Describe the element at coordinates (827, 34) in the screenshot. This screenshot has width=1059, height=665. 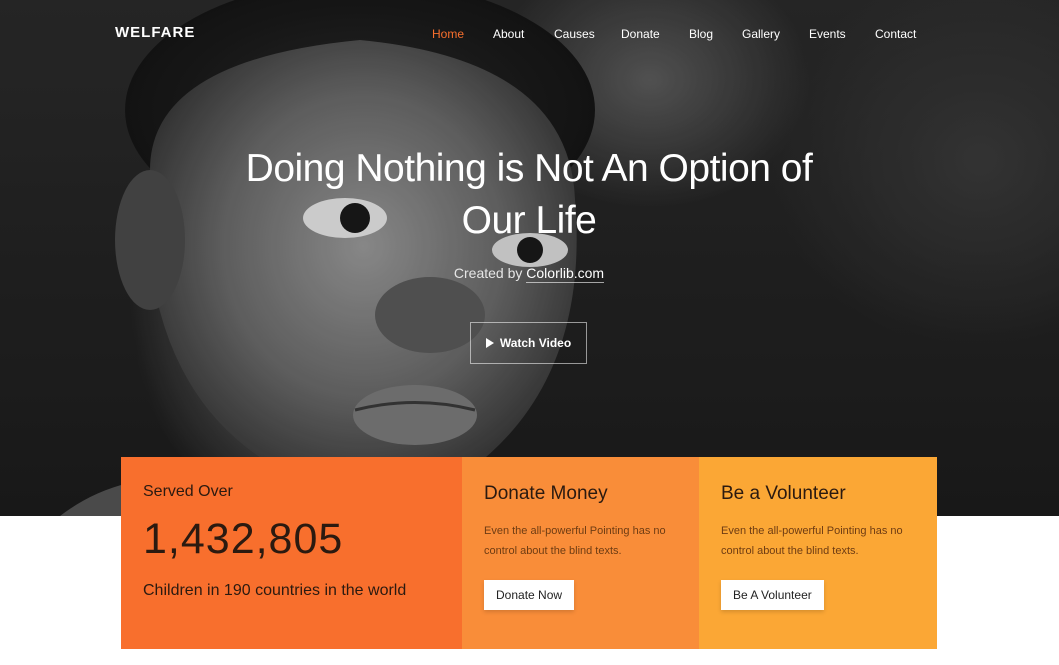
I see `nav-item-events: Events` at that location.